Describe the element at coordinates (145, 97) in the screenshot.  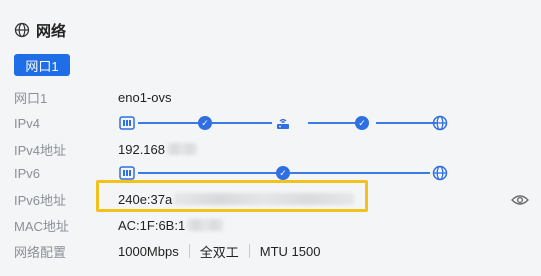
I see `port-value: eno1-ovs` at that location.